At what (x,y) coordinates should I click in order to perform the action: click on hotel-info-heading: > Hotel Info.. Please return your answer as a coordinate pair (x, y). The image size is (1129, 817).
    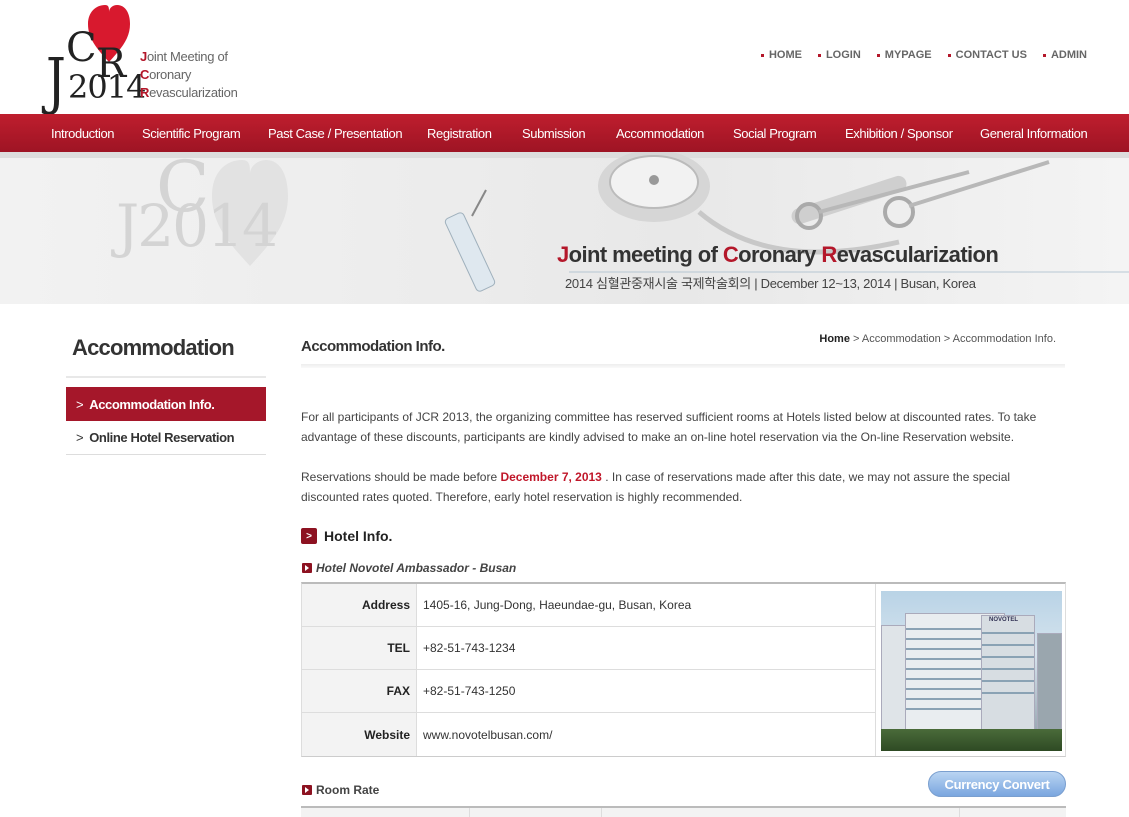
    Looking at the image, I should click on (346, 536).